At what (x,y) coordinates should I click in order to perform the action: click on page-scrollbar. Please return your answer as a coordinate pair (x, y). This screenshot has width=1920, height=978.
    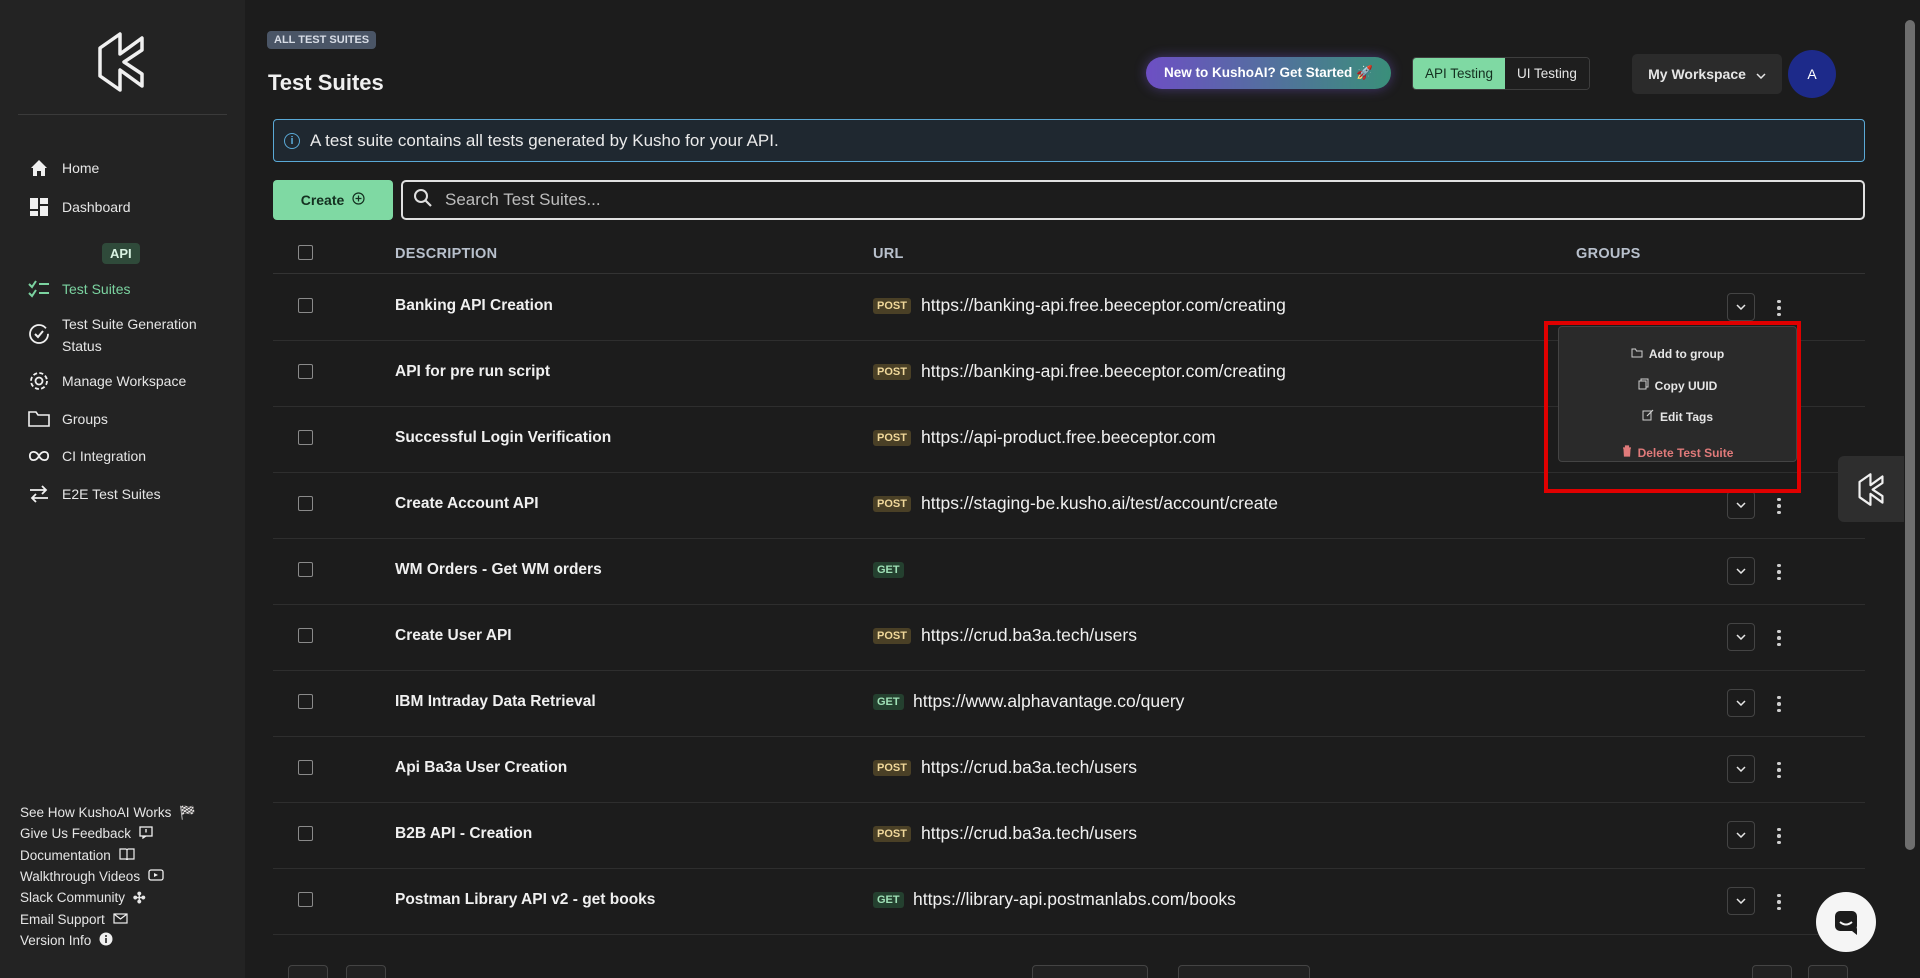
    Looking at the image, I should click on (1910, 435).